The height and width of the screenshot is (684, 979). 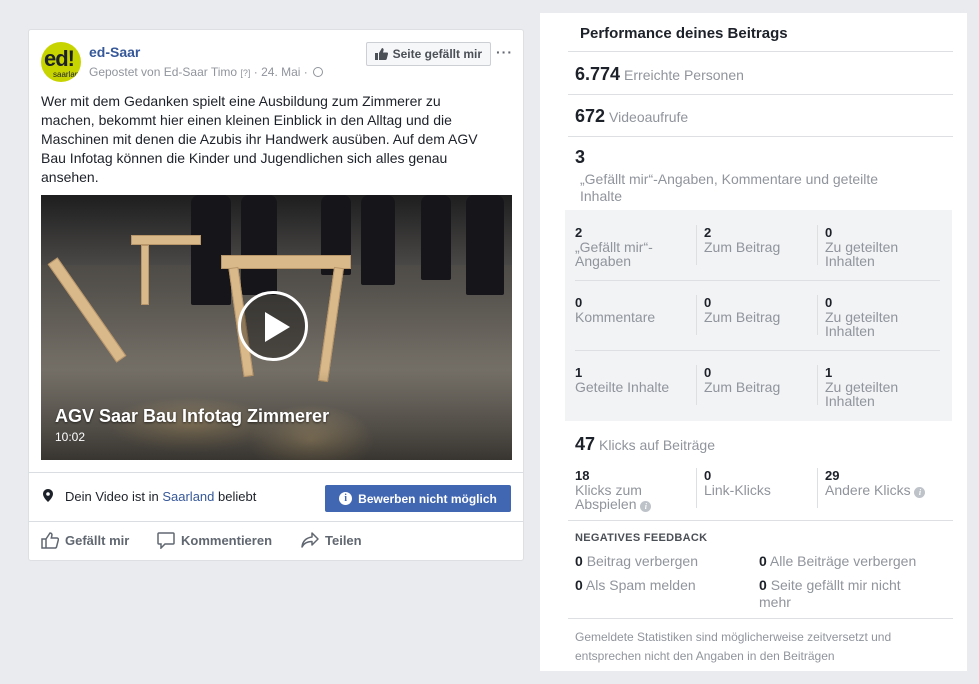 I want to click on globe-icon, so click(x=318, y=72).